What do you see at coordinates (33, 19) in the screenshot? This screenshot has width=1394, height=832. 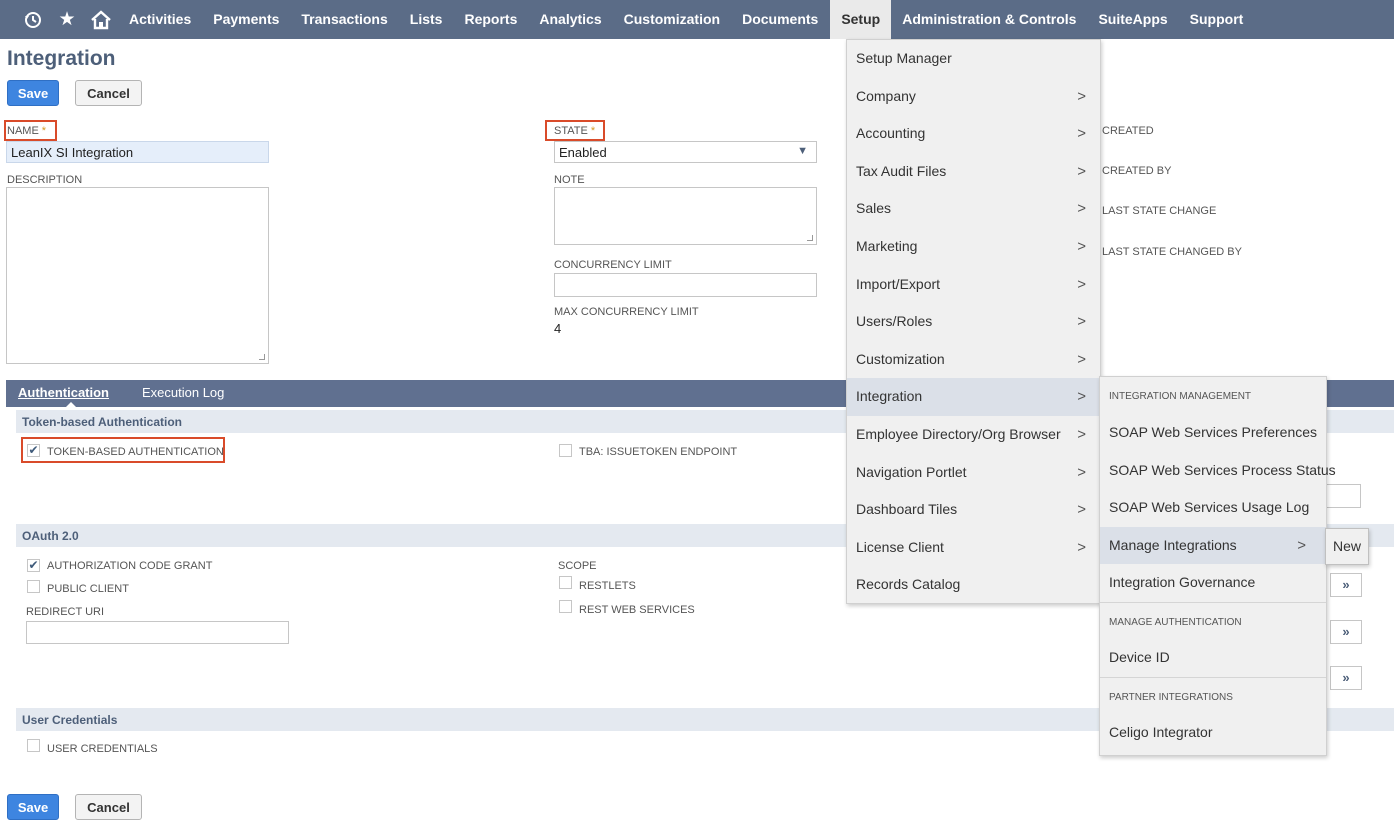 I see `recent-icon` at bounding box center [33, 19].